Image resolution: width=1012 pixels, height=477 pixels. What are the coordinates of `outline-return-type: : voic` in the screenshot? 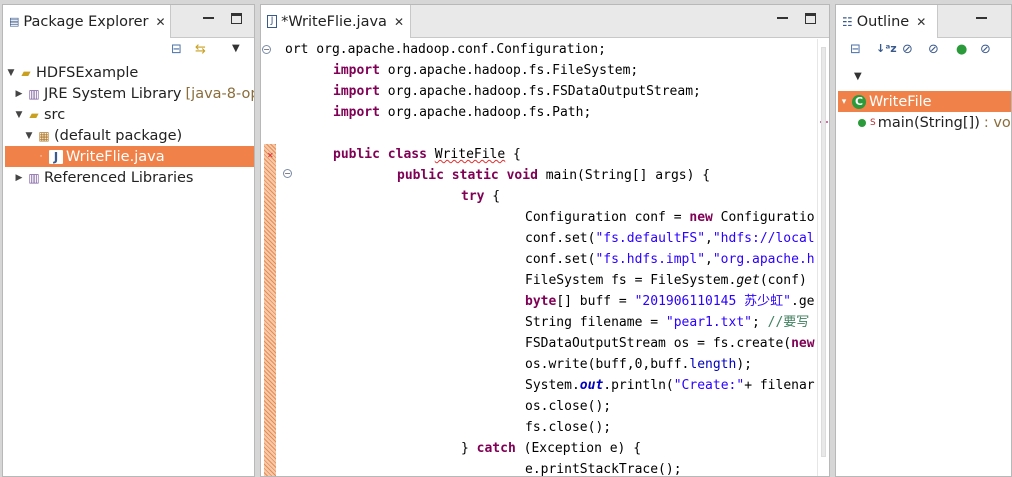 It's located at (997, 122).